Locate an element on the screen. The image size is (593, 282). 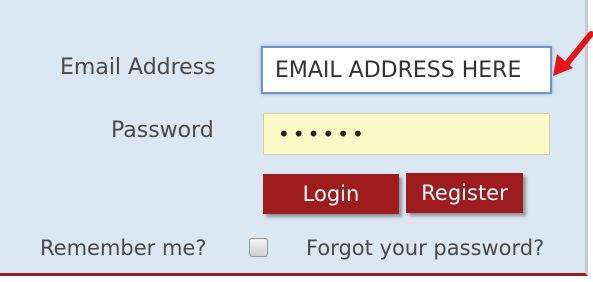
password-label: Password is located at coordinates (162, 130).